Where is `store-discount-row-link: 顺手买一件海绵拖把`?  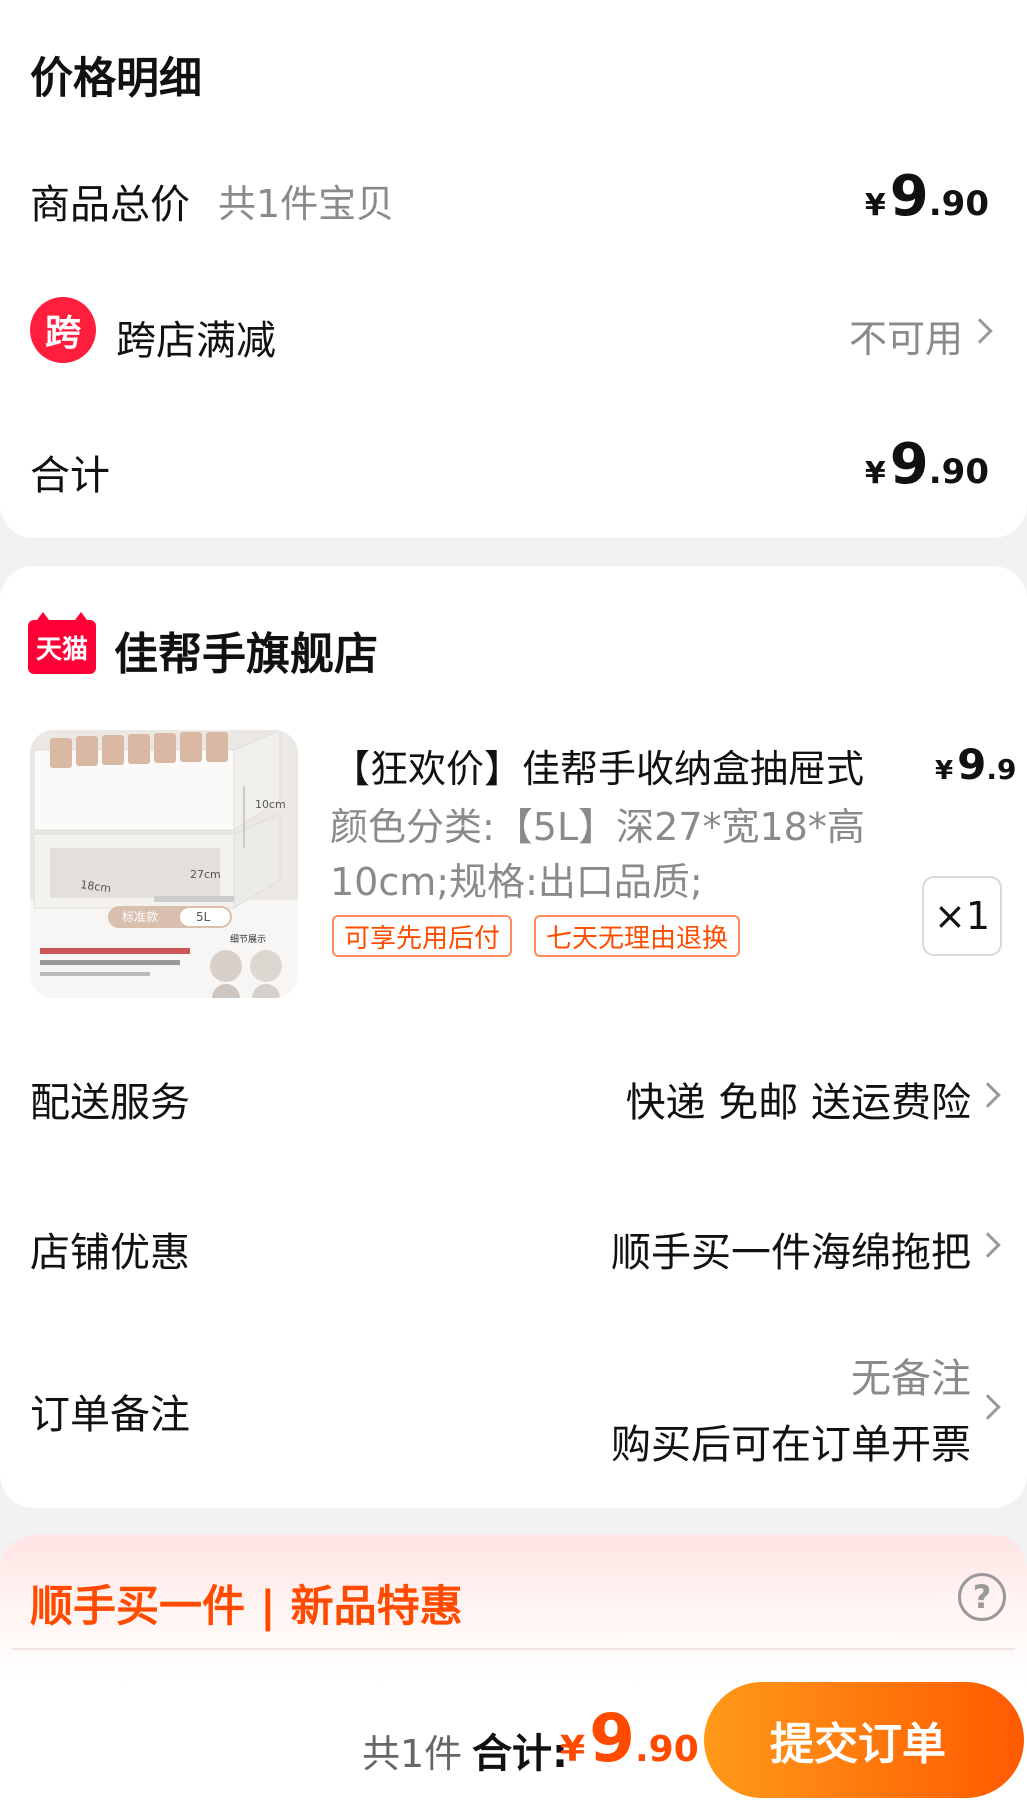 store-discount-row-link: 顺手买一件海绵拖把 is located at coordinates (793, 1245).